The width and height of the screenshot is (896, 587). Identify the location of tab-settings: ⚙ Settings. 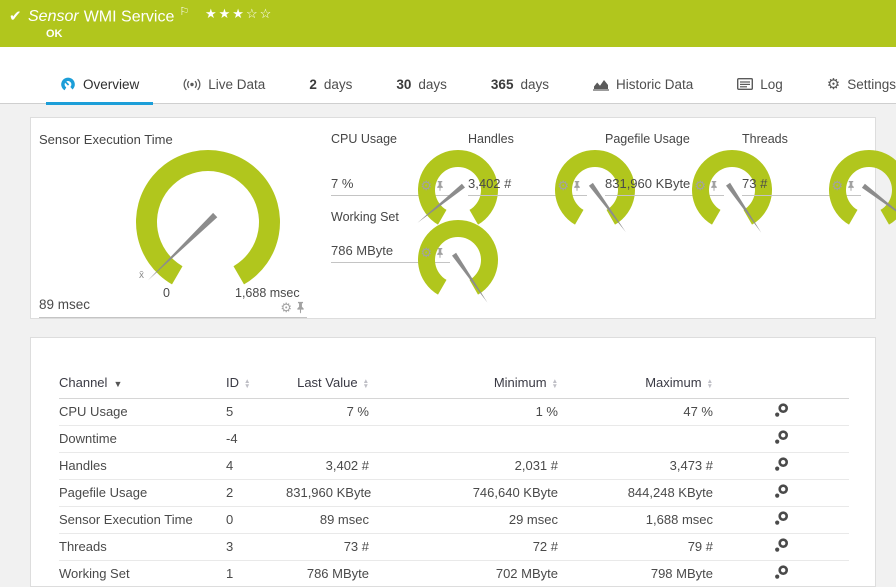
(850, 84).